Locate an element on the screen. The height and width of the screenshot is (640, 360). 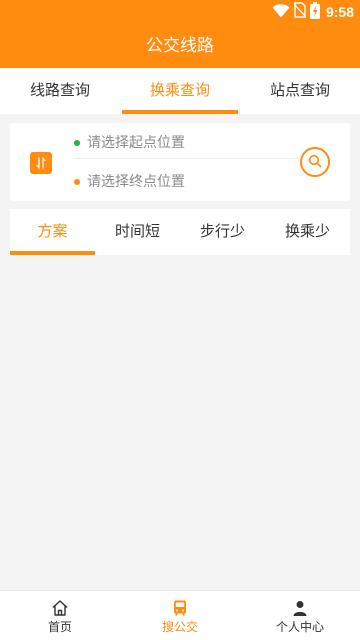
battery-icon is located at coordinates (314, 12).